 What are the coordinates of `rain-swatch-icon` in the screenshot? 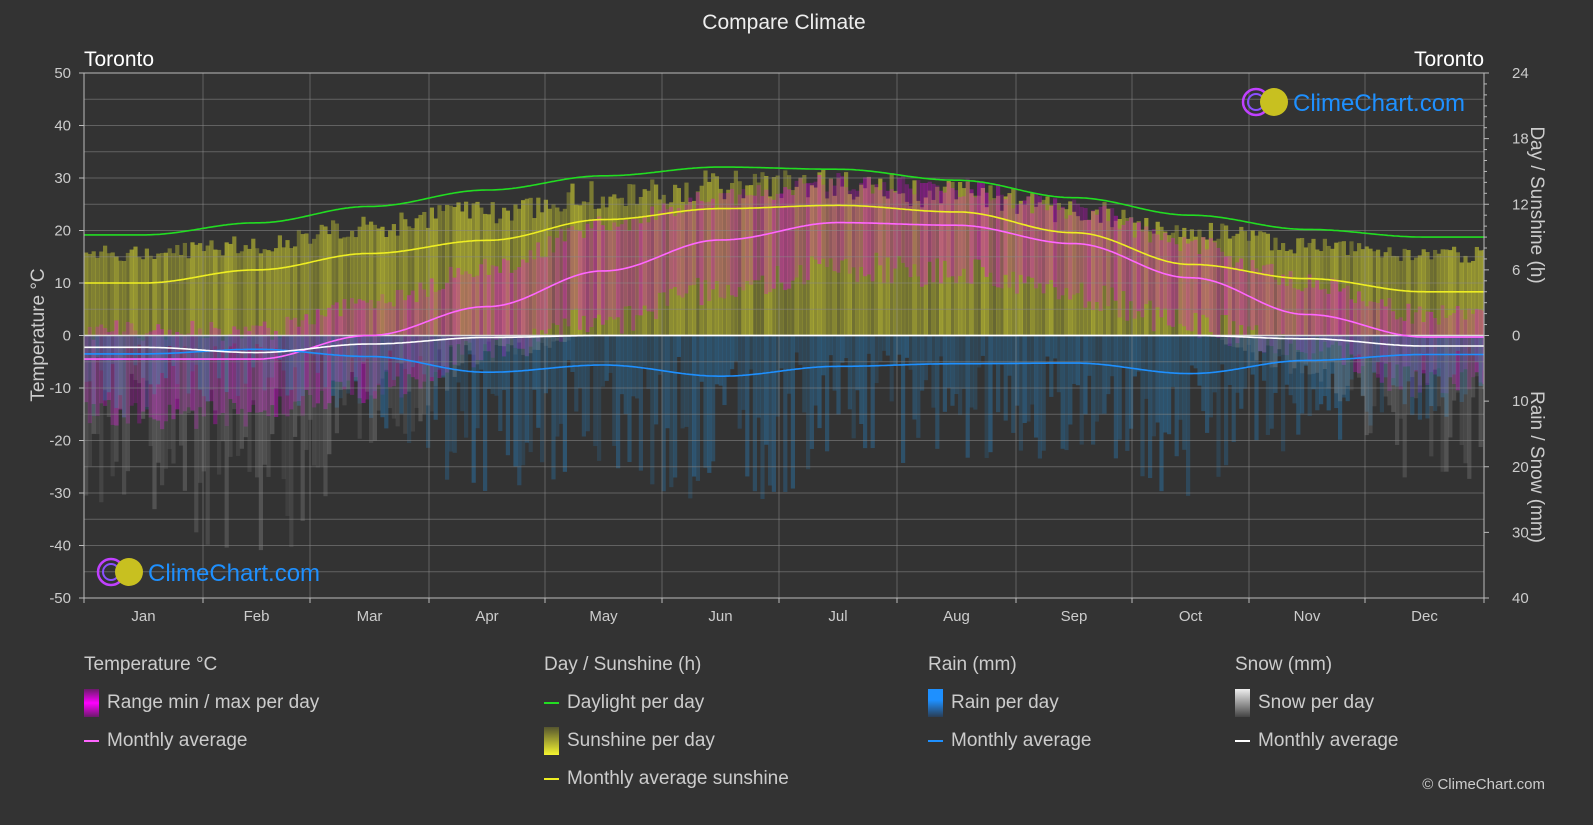 It's located at (935, 703).